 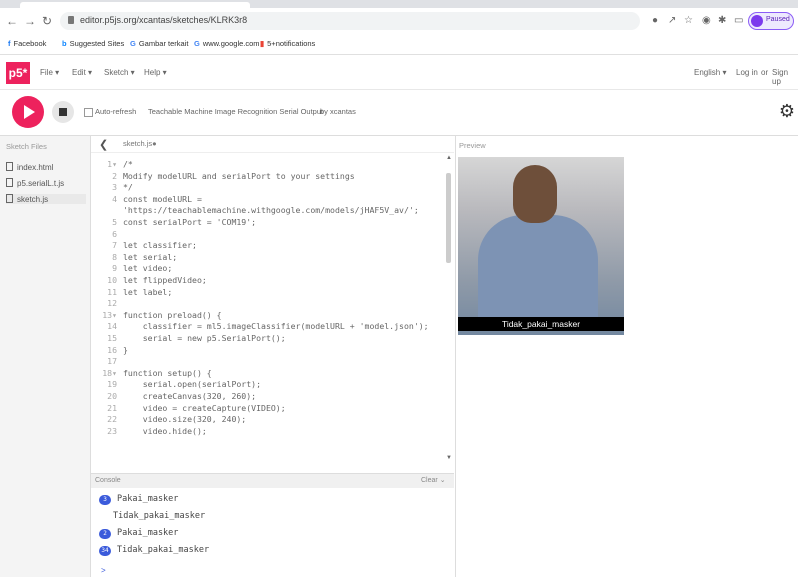 What do you see at coordinates (148, 268) in the screenshot?
I see `code-text: let video;` at bounding box center [148, 268].